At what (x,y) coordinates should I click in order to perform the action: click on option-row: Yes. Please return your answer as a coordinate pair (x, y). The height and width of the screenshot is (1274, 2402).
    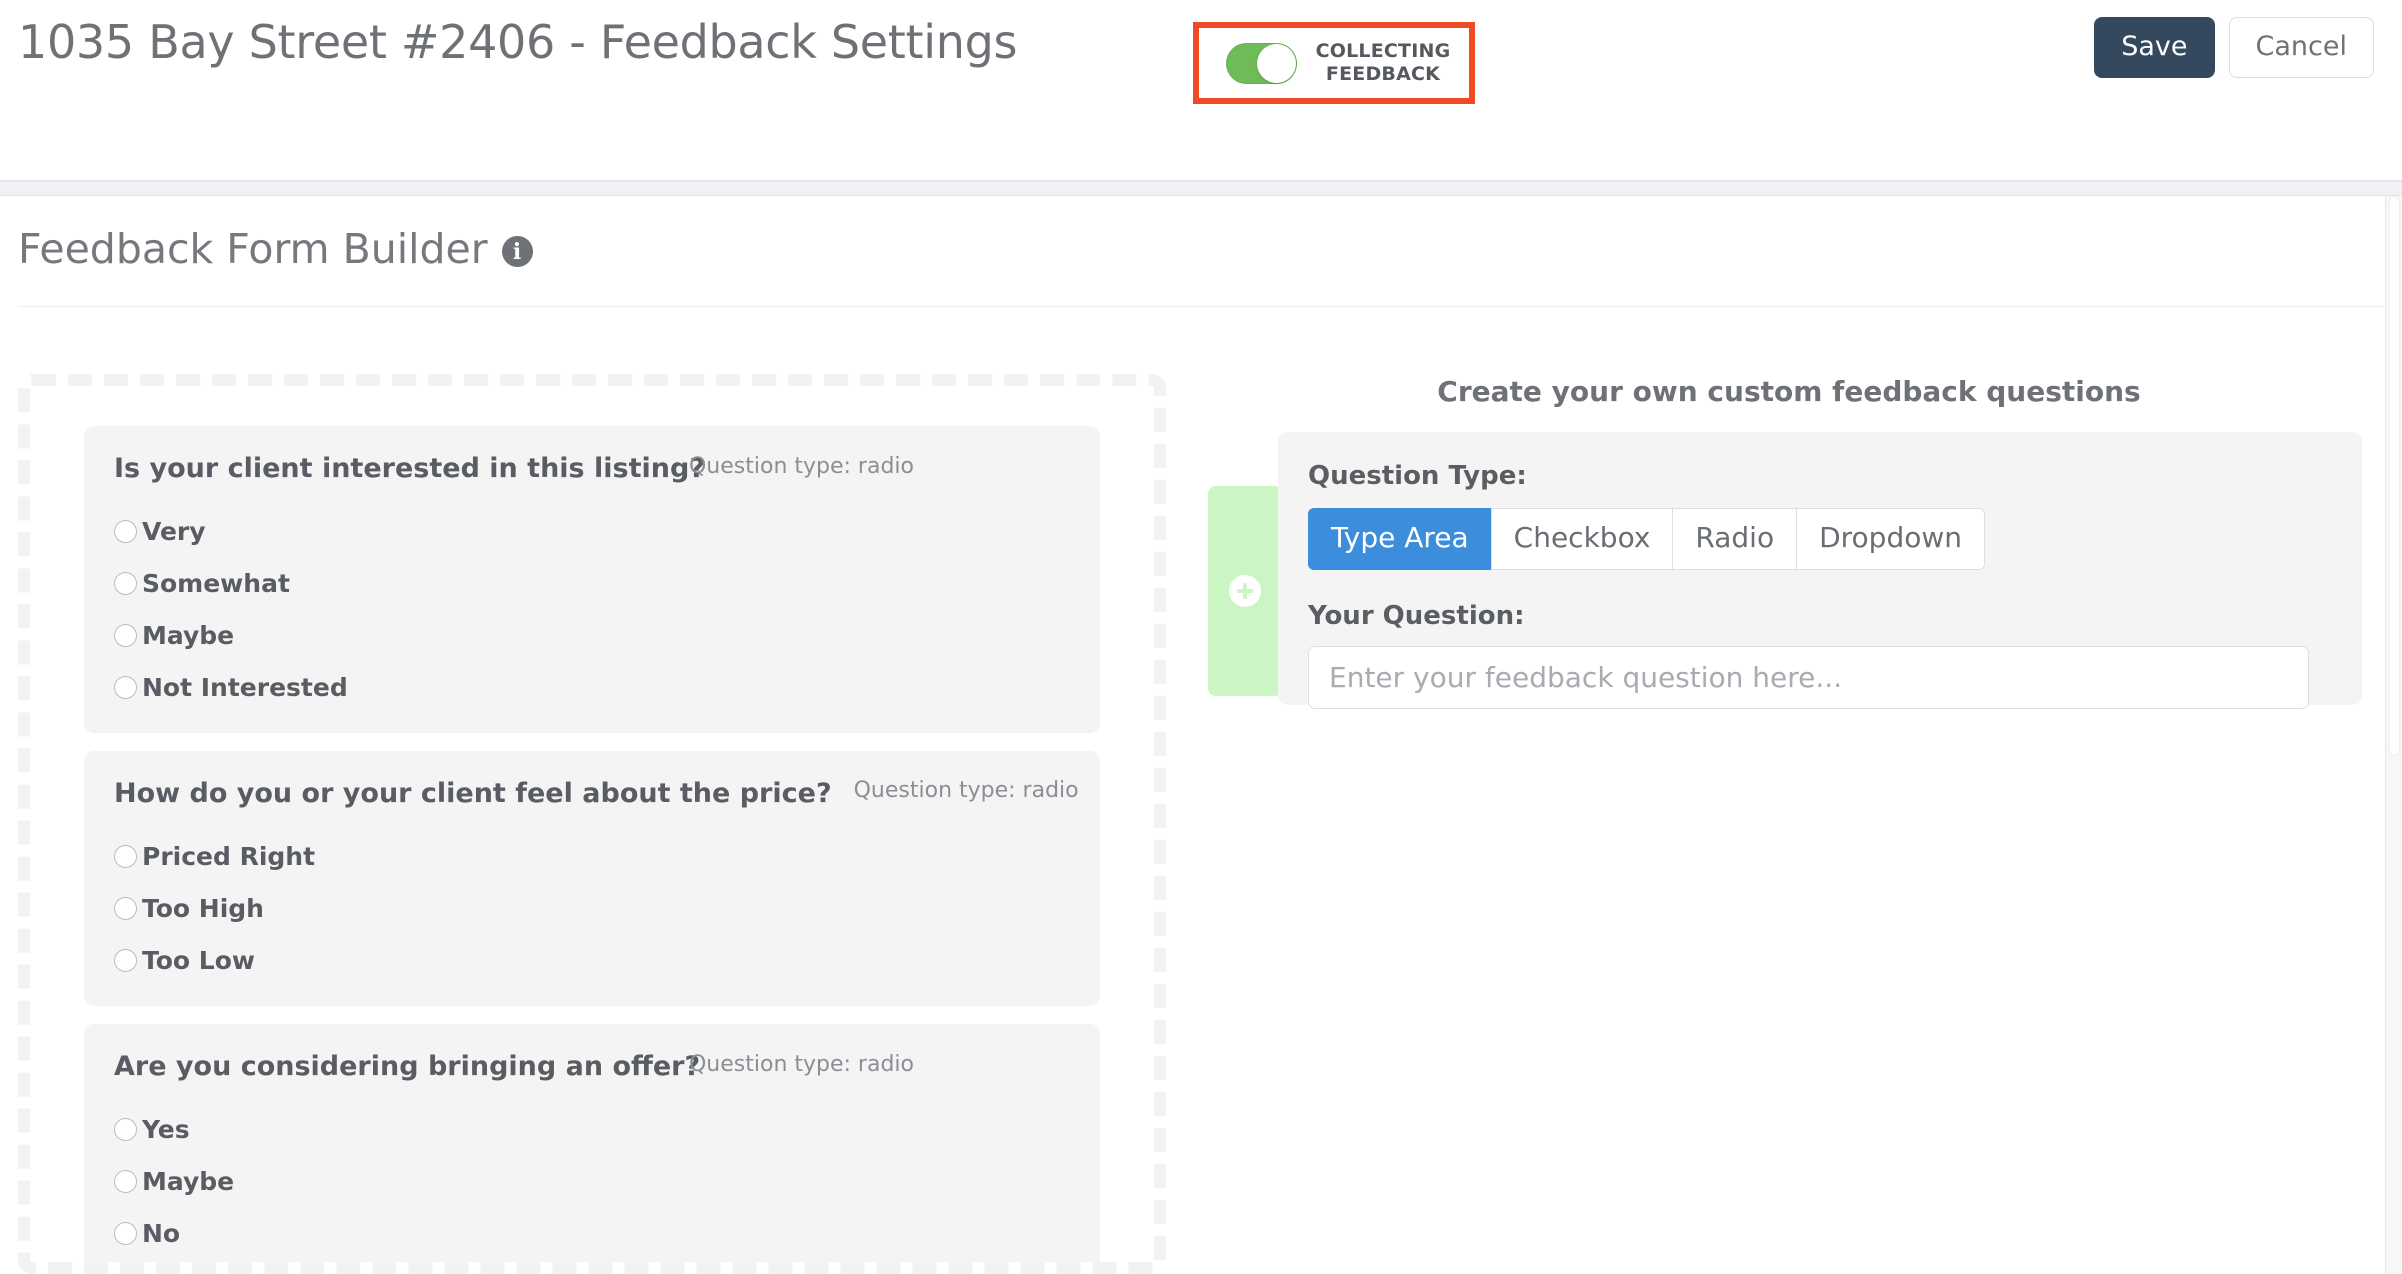
    Looking at the image, I should click on (592, 1129).